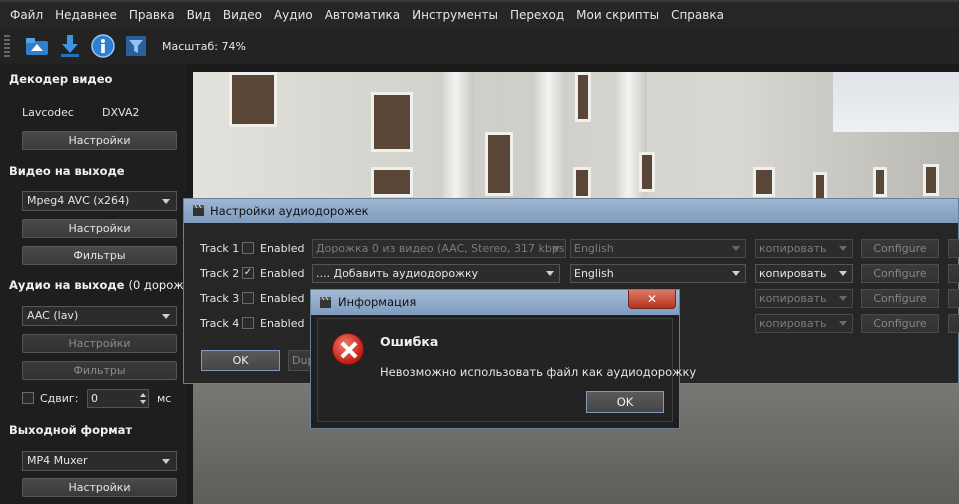 The width and height of the screenshot is (959, 504). Describe the element at coordinates (248, 273) in the screenshot. I see `track-enabled-checkbox: ✓` at that location.